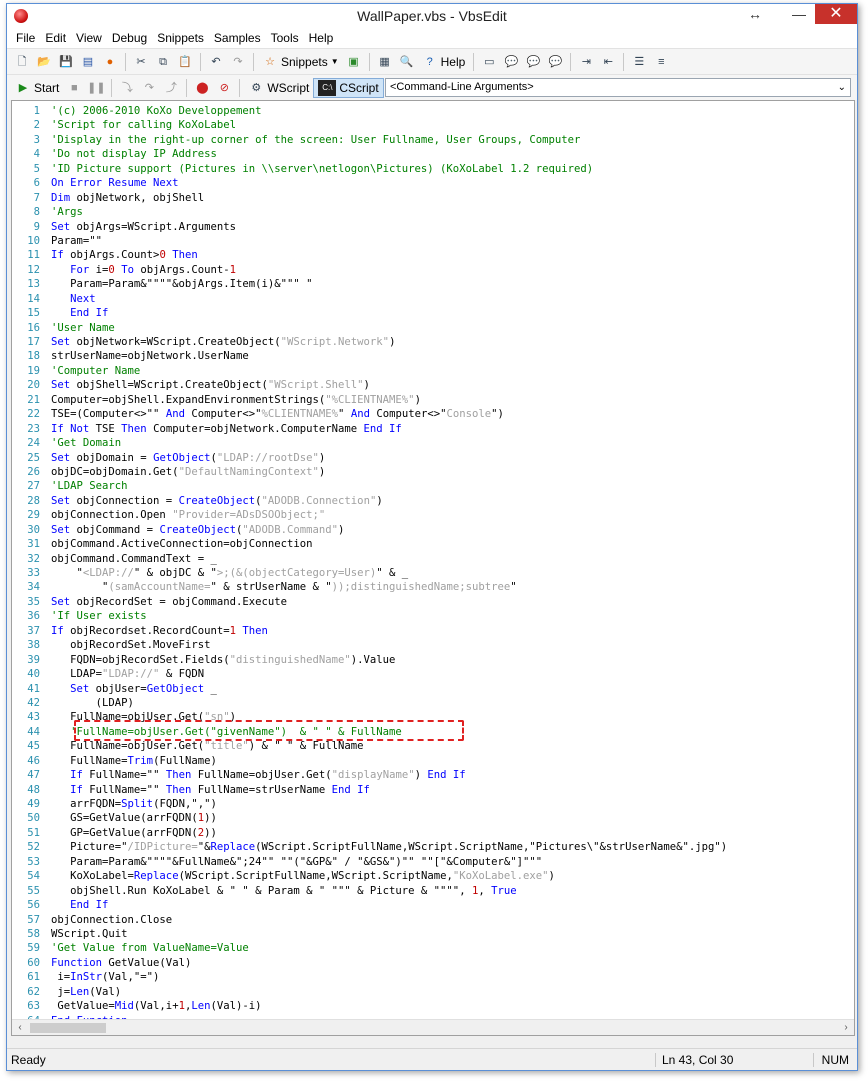 This screenshot has height=1081, width=868. Describe the element at coordinates (433, 818) in the screenshot. I see `code-line: 50 GS=GetValue(arrFQDN(1))` at that location.